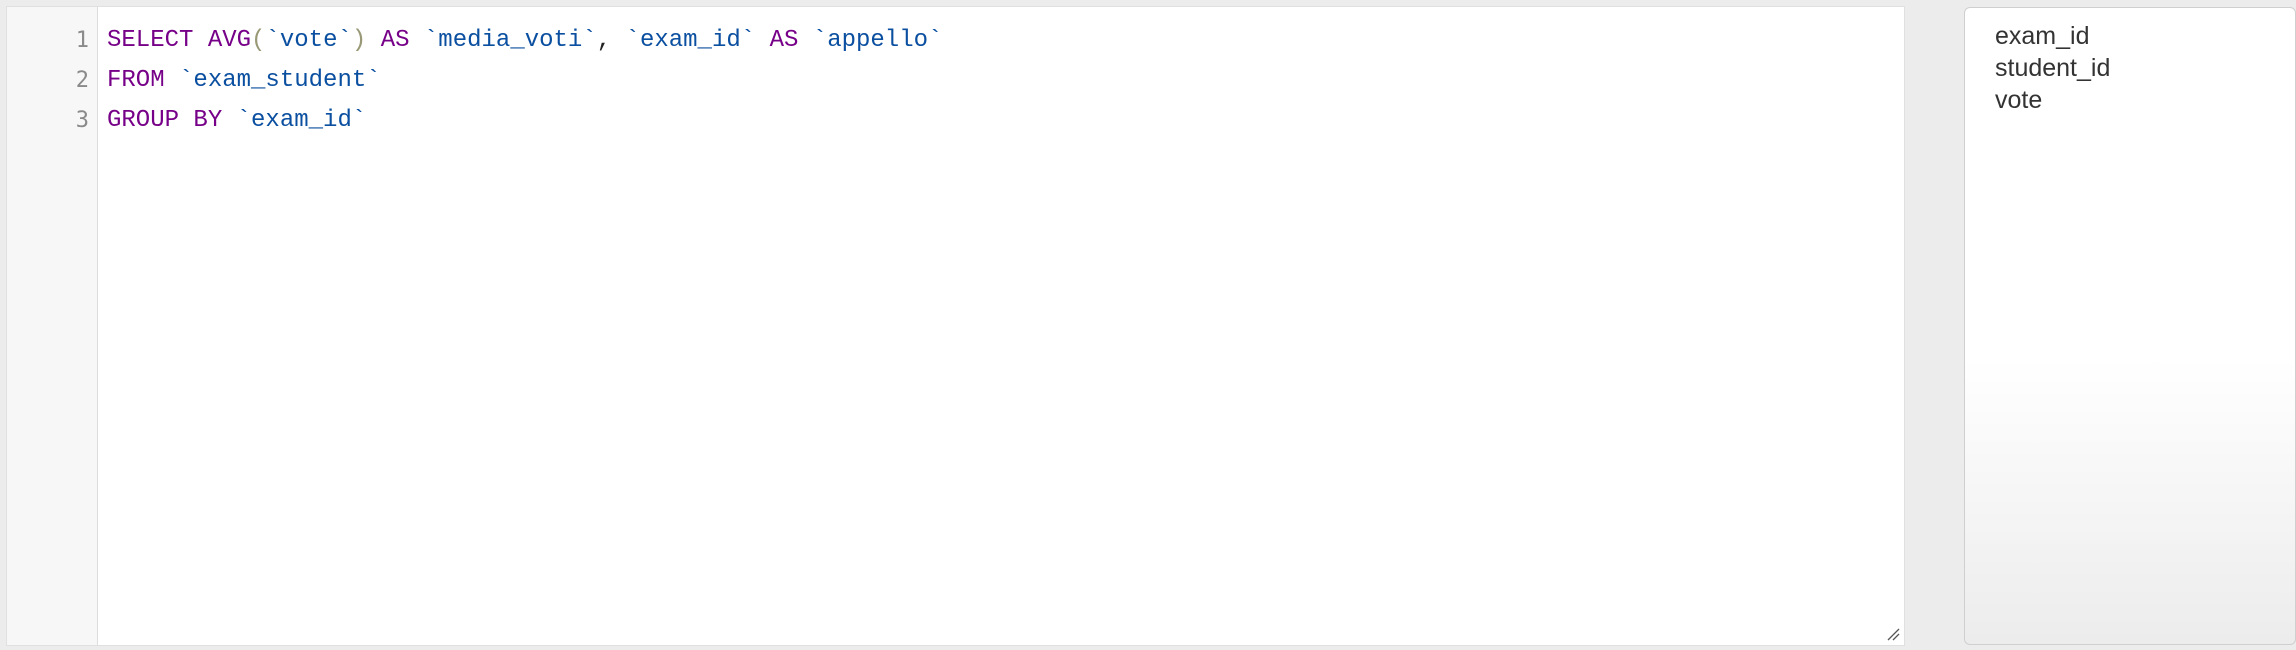 The height and width of the screenshot is (650, 2296). I want to click on sql-identifier: `exam_student`, so click(280, 80).